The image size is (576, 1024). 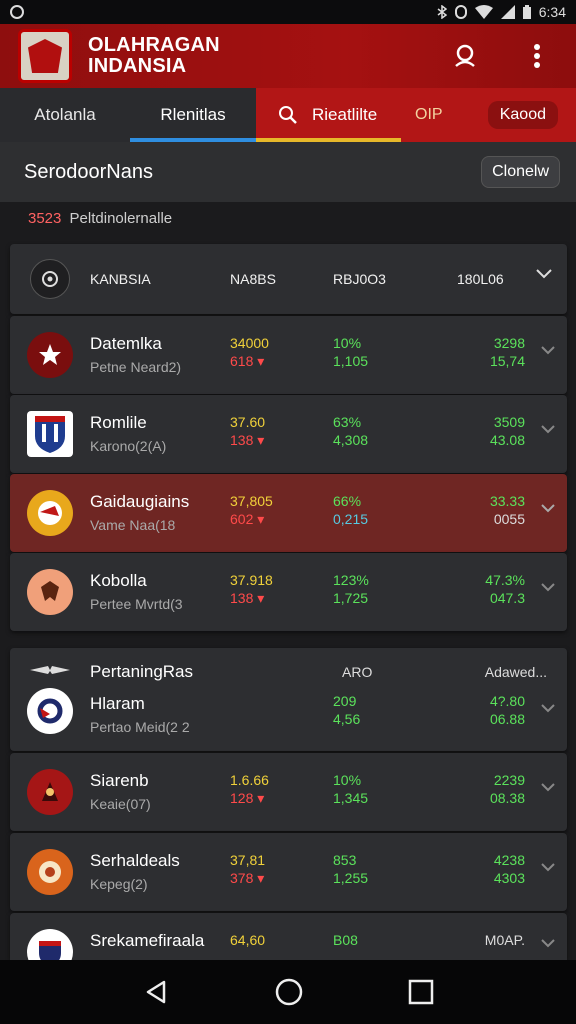 I want to click on row-col-2: 37,81 378 ▾, so click(x=248, y=869).